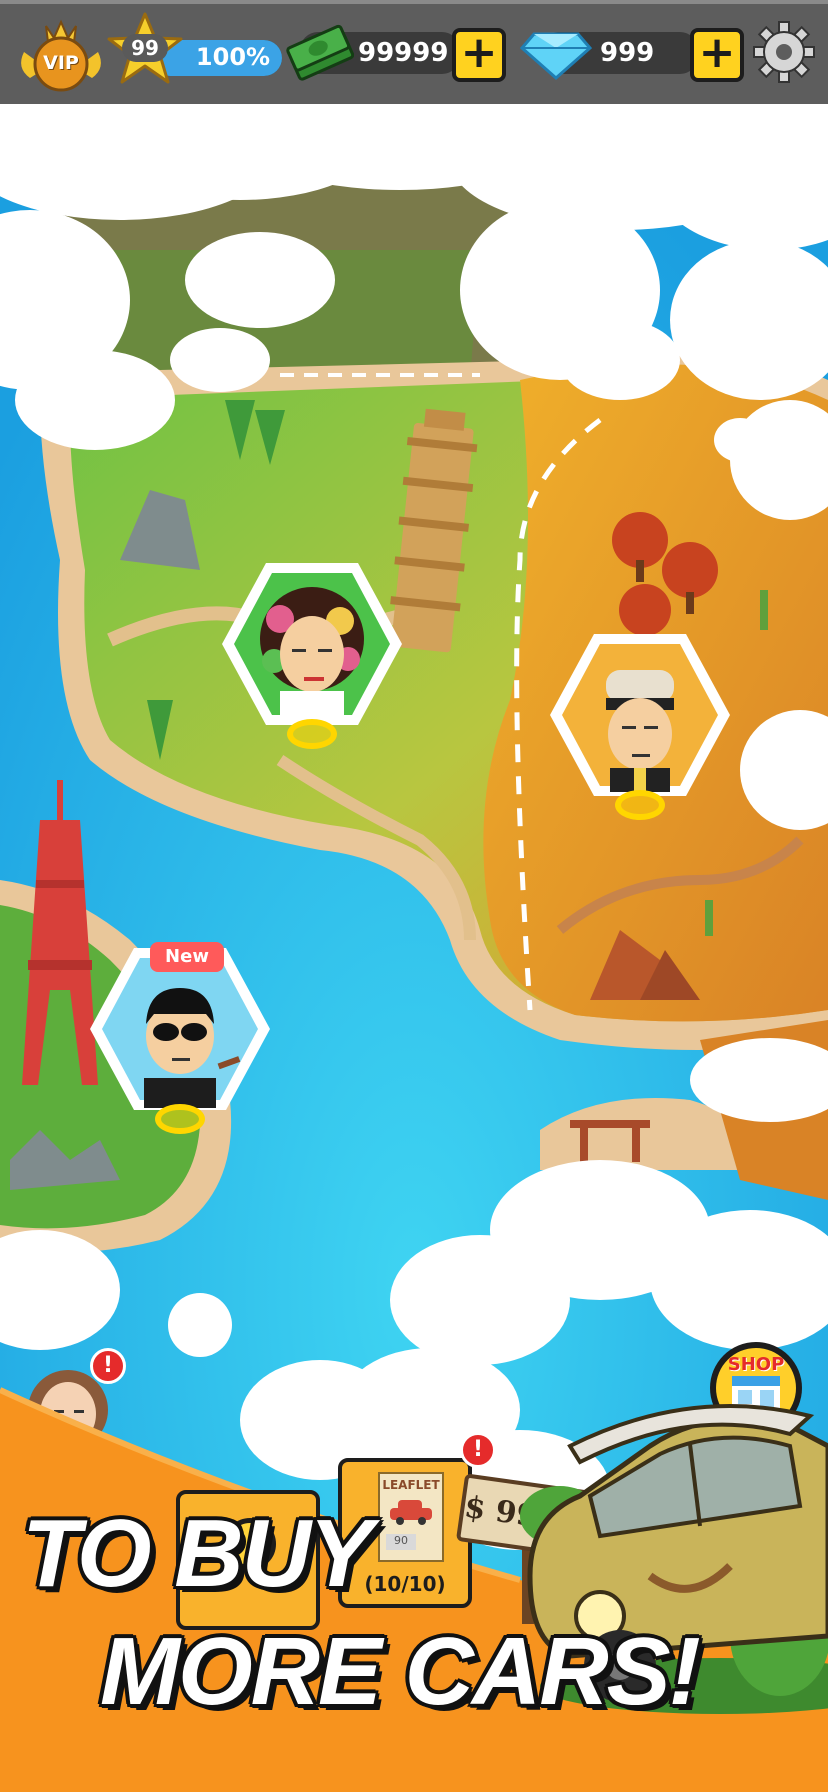  What do you see at coordinates (400, 1671) in the screenshot?
I see `promo-line-2: MORE CARS!` at bounding box center [400, 1671].